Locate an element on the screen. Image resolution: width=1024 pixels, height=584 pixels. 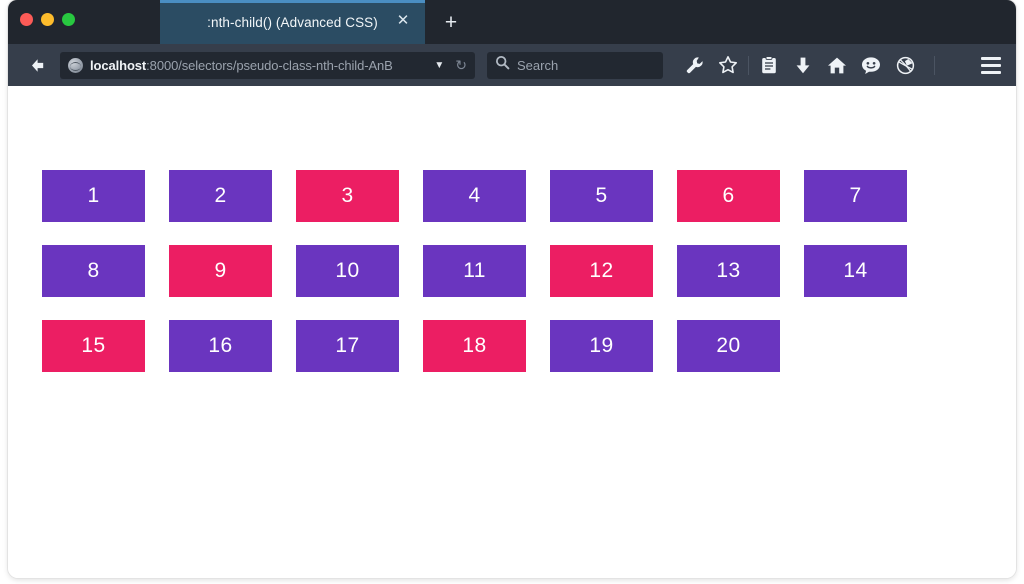
grid-cell: 18 is located at coordinates (474, 346).